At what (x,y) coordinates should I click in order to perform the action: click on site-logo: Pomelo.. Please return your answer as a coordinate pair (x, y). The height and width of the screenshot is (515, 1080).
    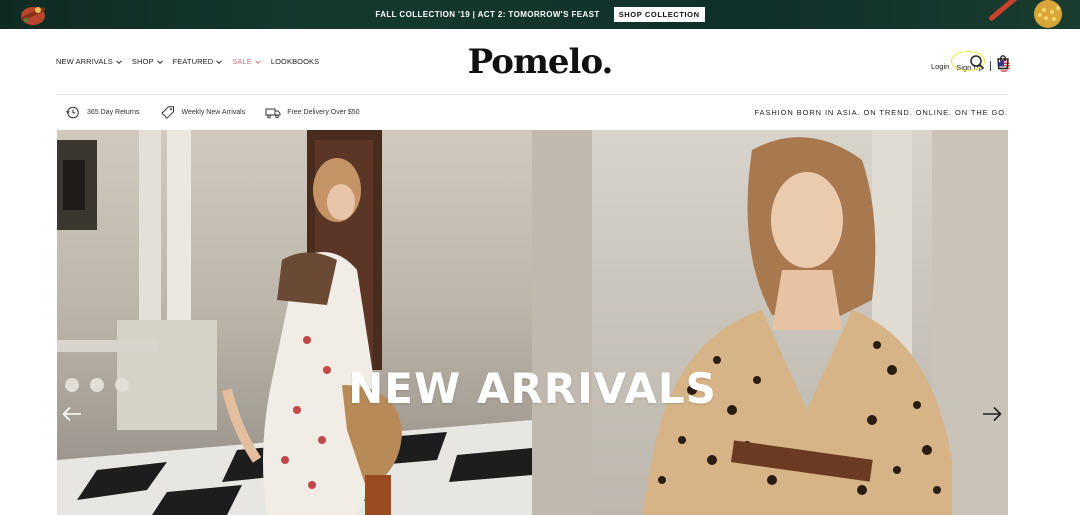
    Looking at the image, I should click on (540, 62).